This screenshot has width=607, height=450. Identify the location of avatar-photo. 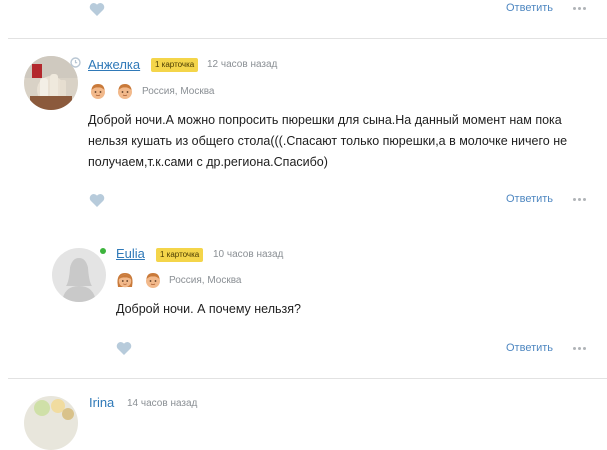
(51, 423).